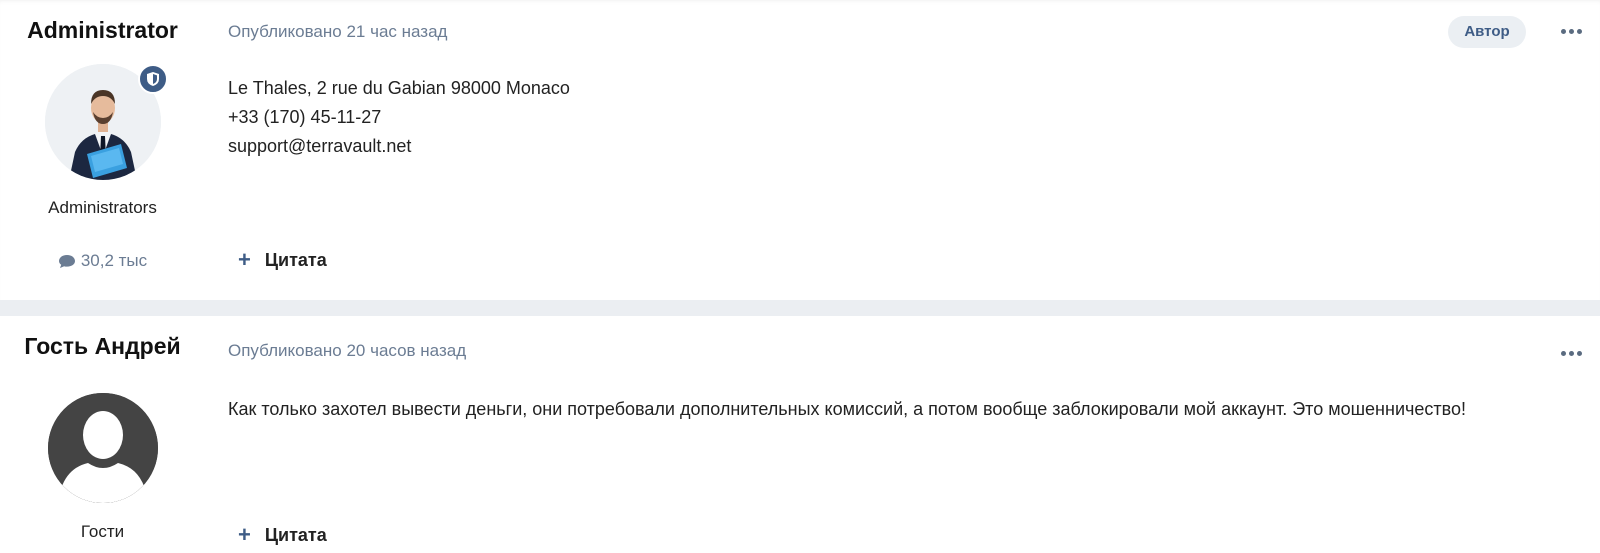  Describe the element at coordinates (305, 117) in the screenshot. I see `content-line: +33 (170) 45-11-27` at that location.